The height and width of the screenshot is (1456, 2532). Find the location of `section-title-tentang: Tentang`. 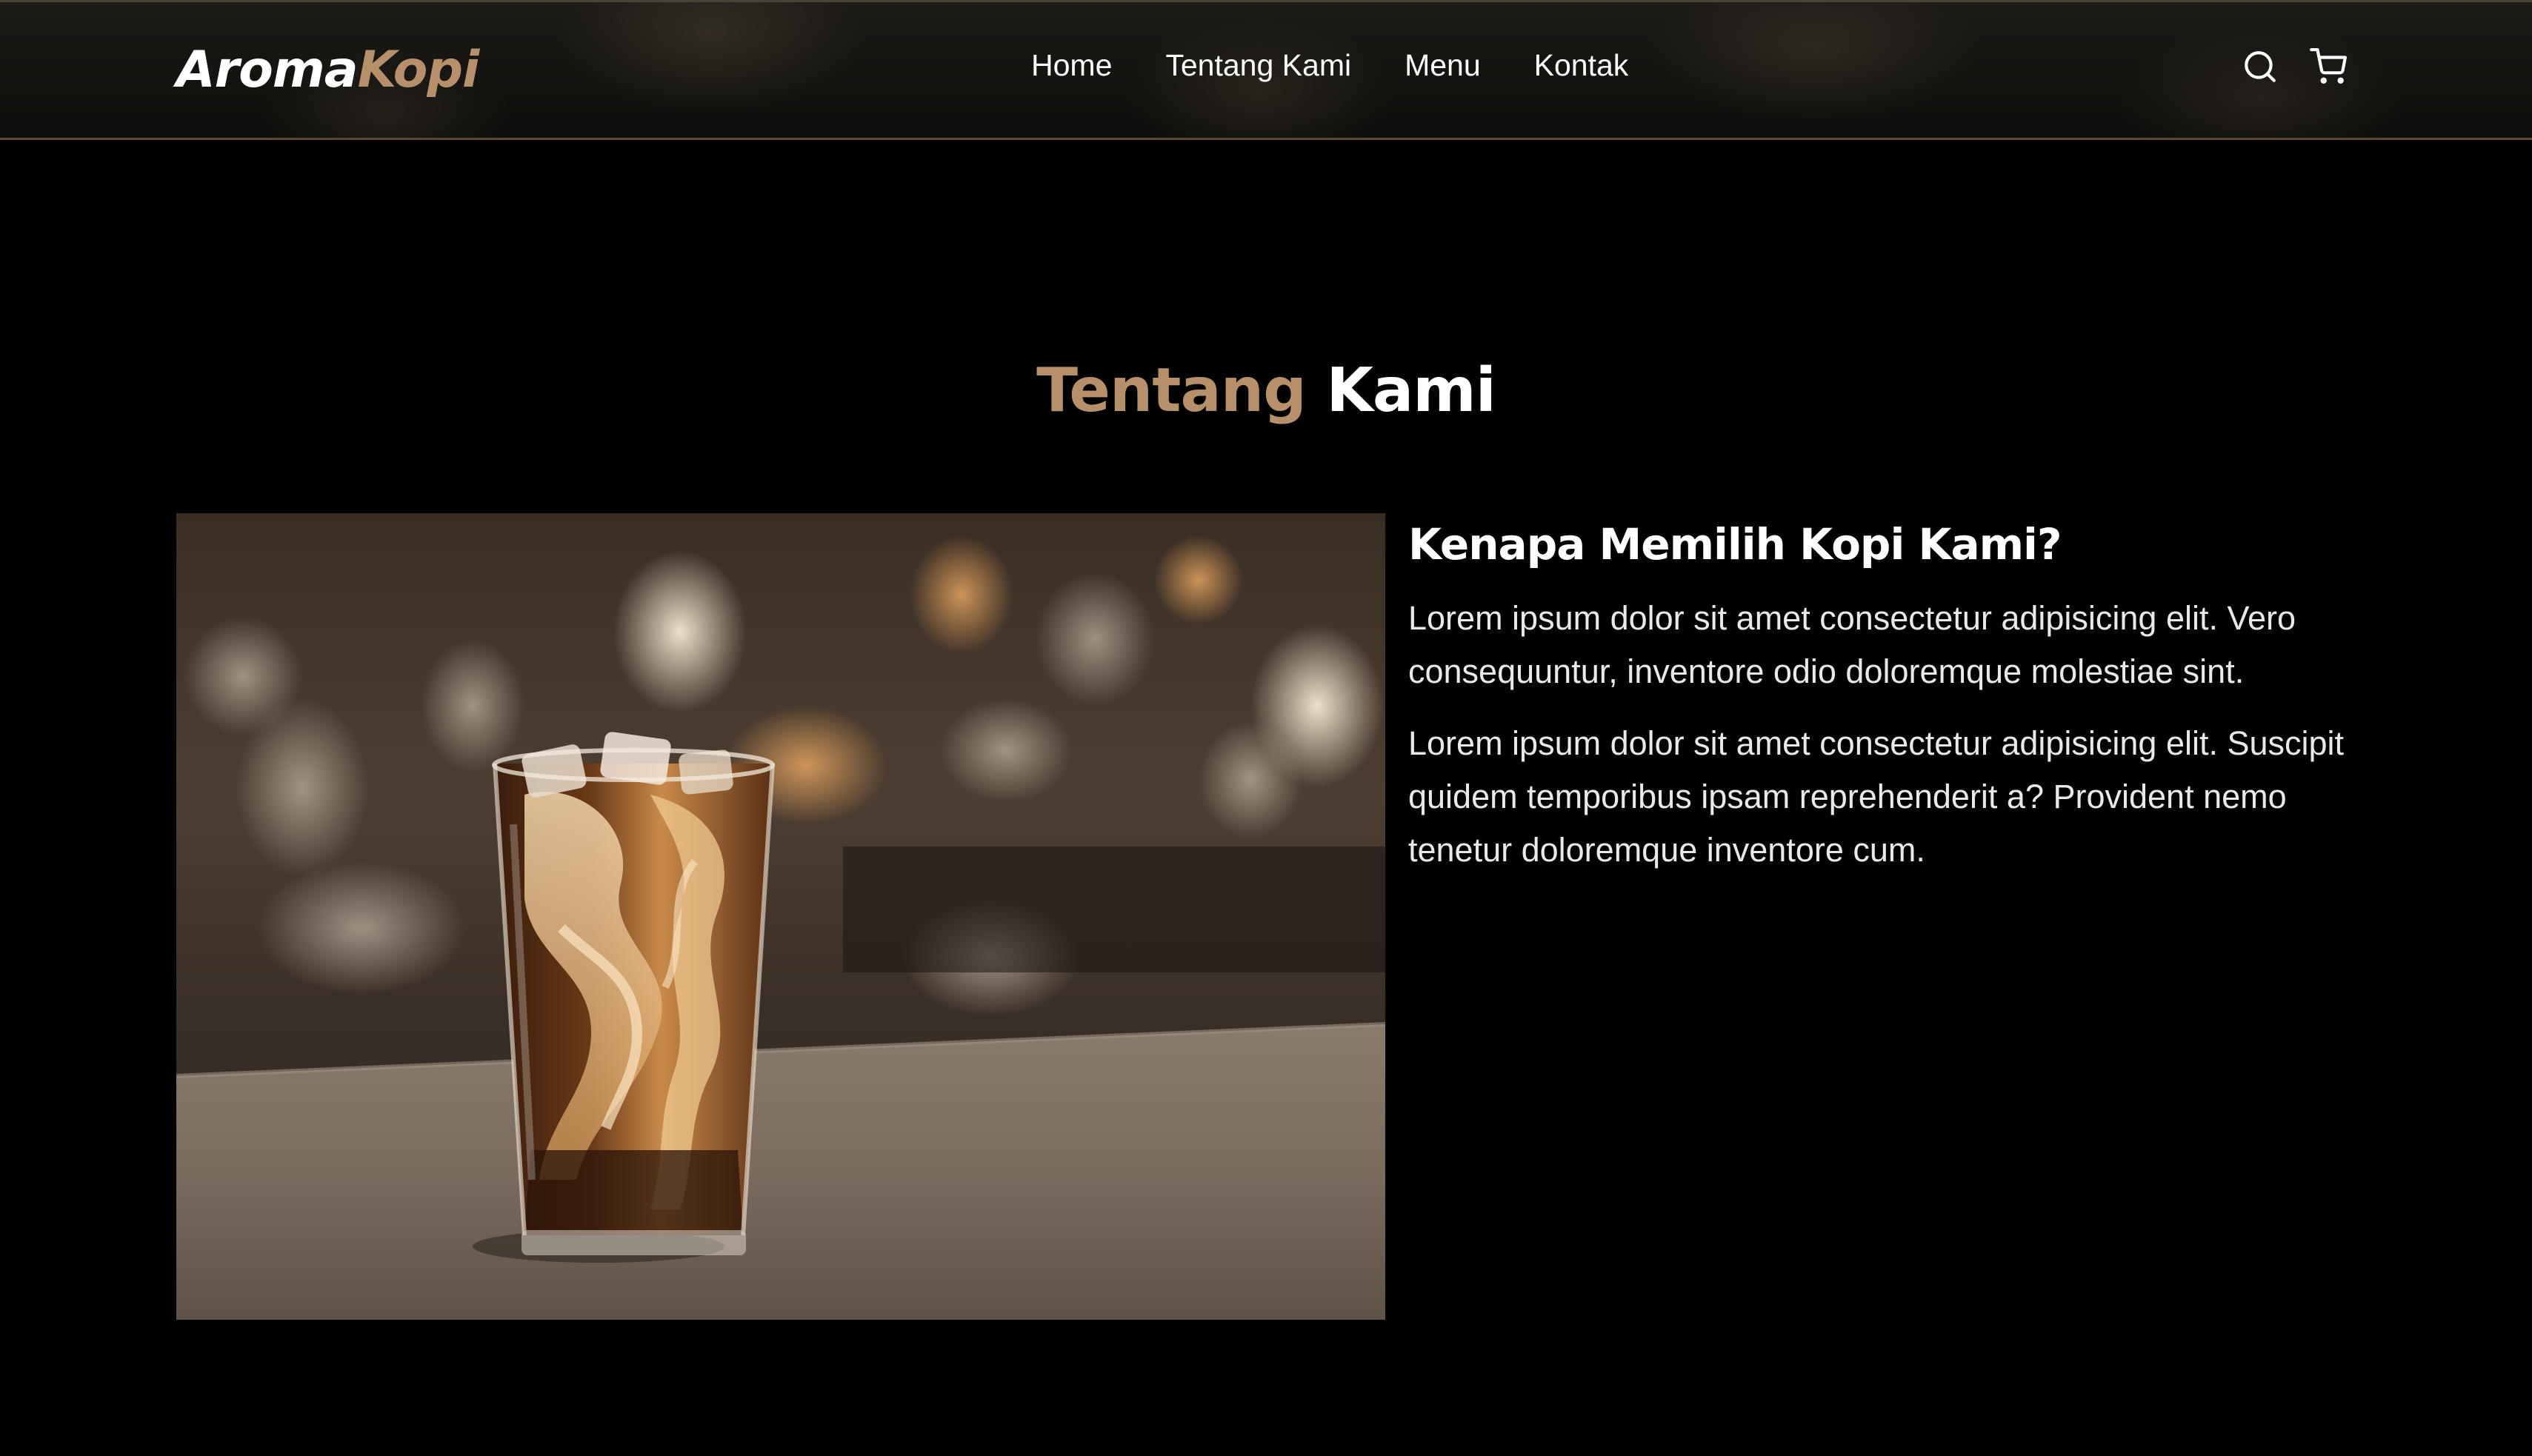

section-title-tentang: Tentang is located at coordinates (1171, 390).